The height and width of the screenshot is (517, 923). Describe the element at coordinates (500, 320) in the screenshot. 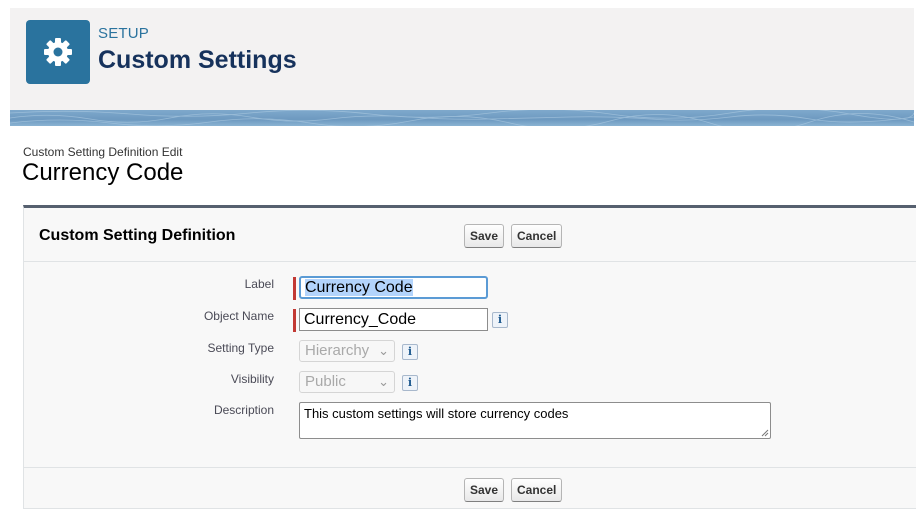

I see `object-name-info-icon: i` at that location.